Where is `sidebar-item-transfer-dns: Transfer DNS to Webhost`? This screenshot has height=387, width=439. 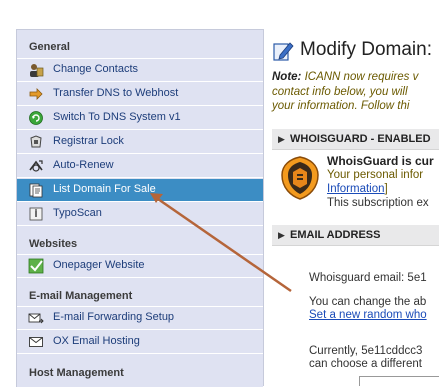
sidebar-item-transfer-dns: Transfer DNS to Webhost is located at coordinates (140, 94).